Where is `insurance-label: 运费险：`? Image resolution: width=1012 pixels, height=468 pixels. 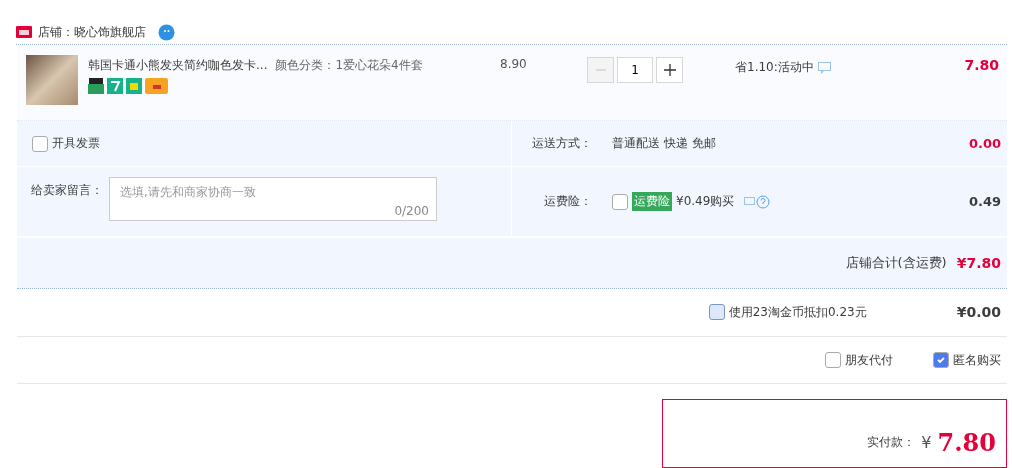 insurance-label: 运费险： is located at coordinates (567, 202).